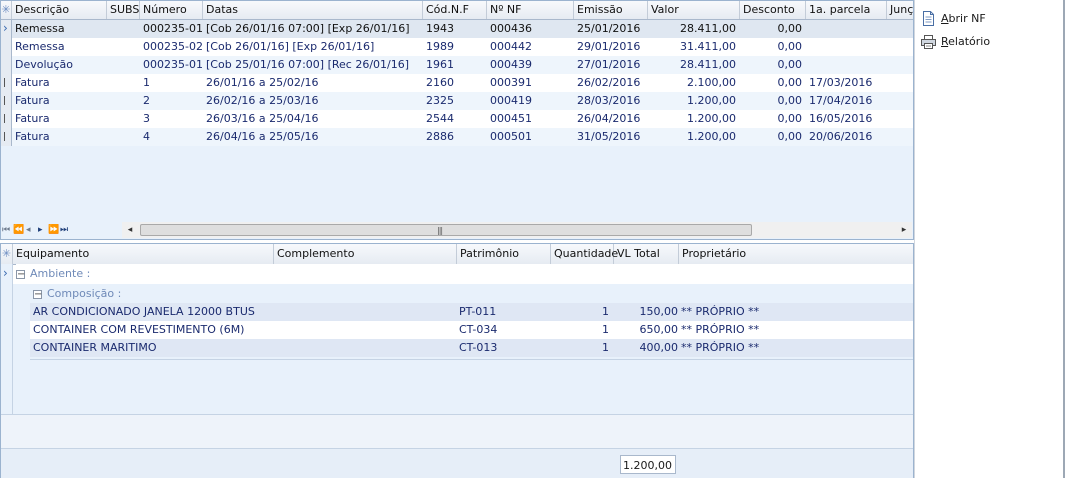  What do you see at coordinates (796, 254) in the screenshot?
I see `col-proprietario: Proprietário` at bounding box center [796, 254].